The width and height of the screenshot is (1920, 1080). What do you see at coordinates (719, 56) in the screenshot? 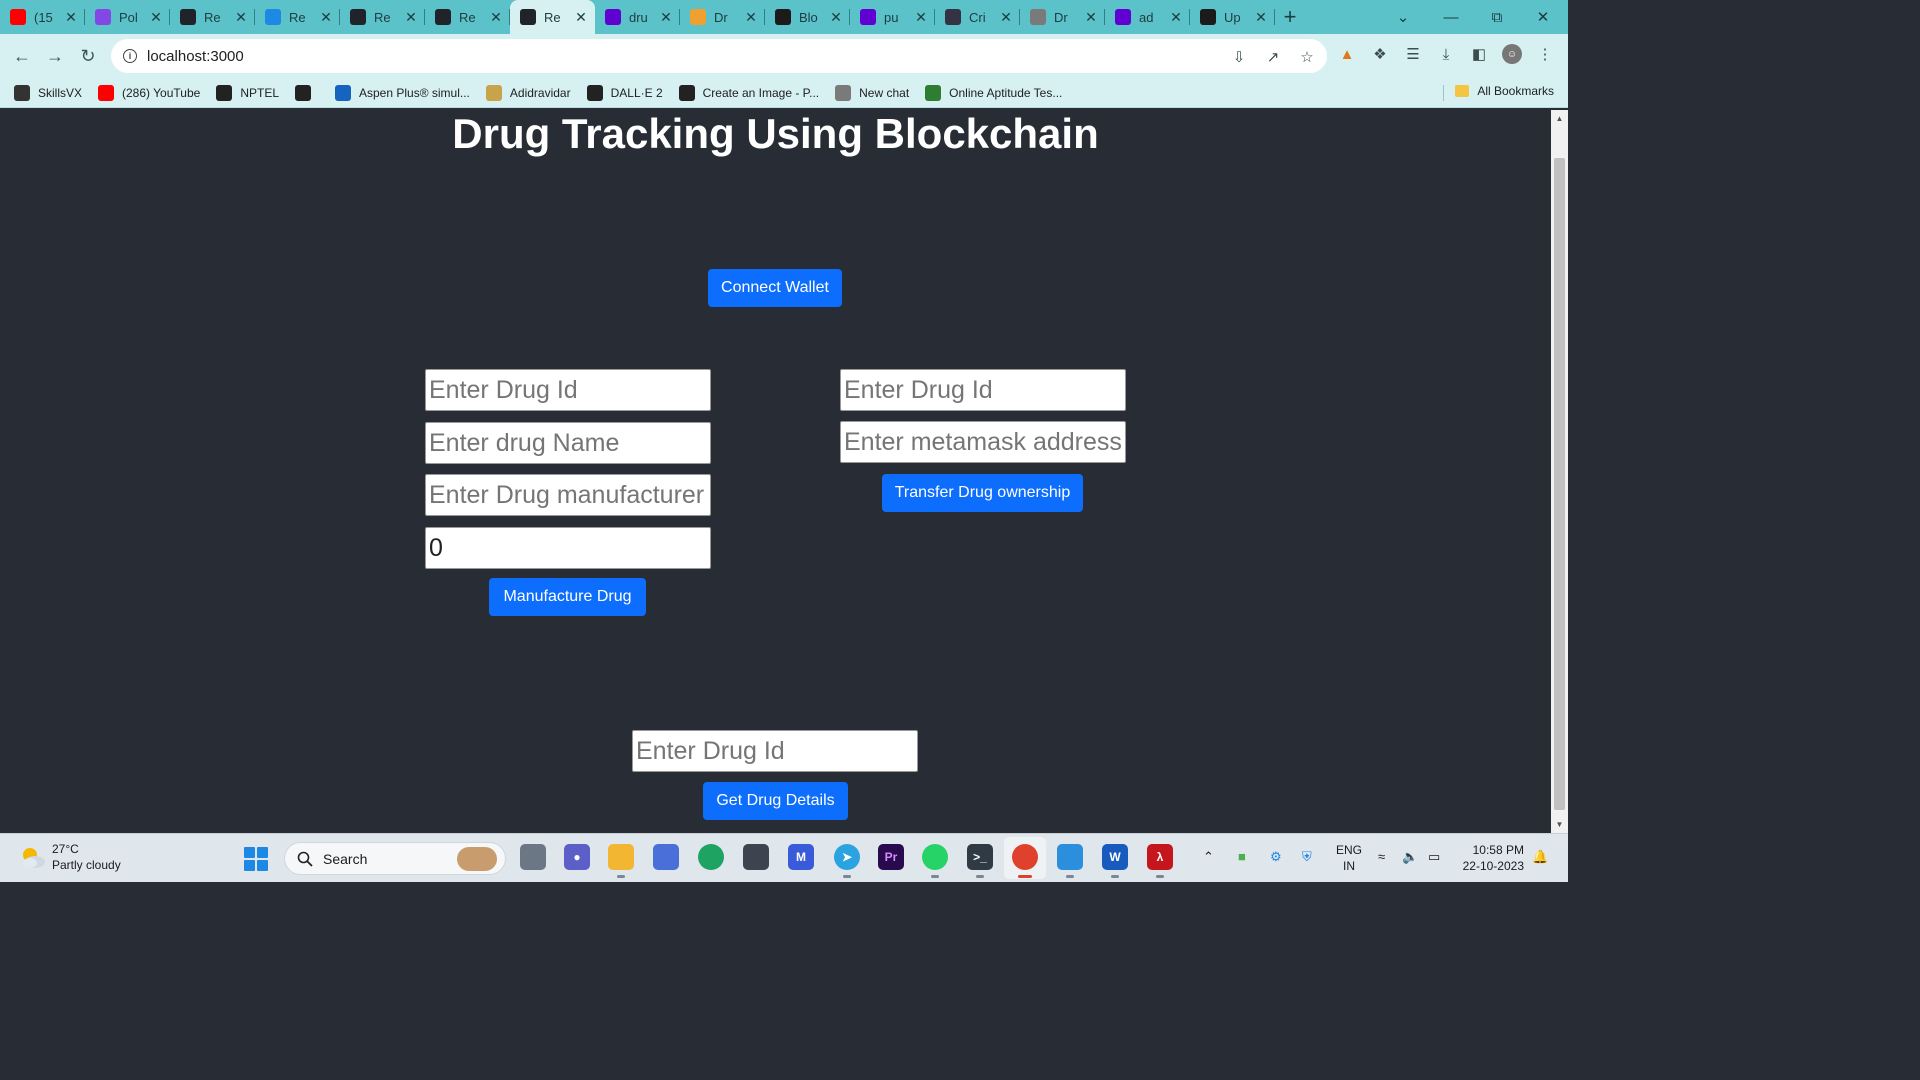
I see `address-bar: i localhost:3000 ⇩ ↗ ☆` at bounding box center [719, 56].